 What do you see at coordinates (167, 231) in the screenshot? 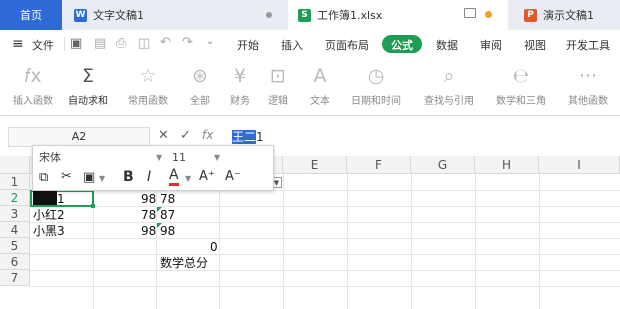
I see `cell-c4: 98` at bounding box center [167, 231].